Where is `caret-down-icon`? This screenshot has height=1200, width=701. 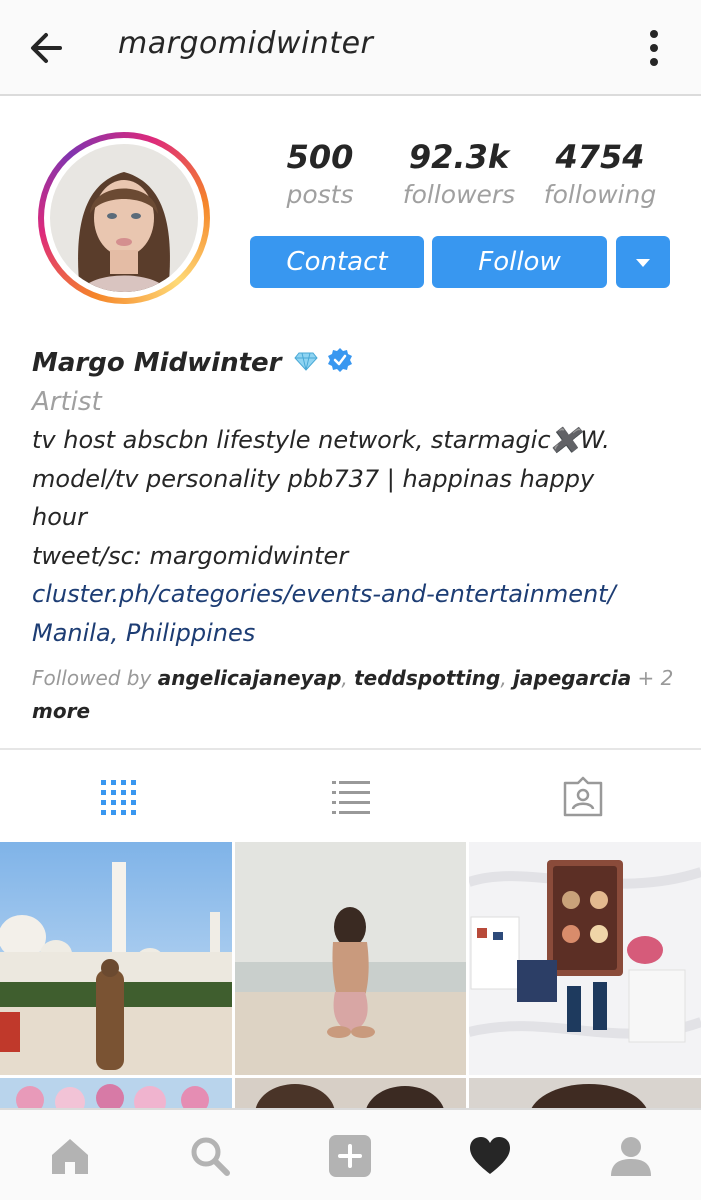 caret-down-icon is located at coordinates (643, 263).